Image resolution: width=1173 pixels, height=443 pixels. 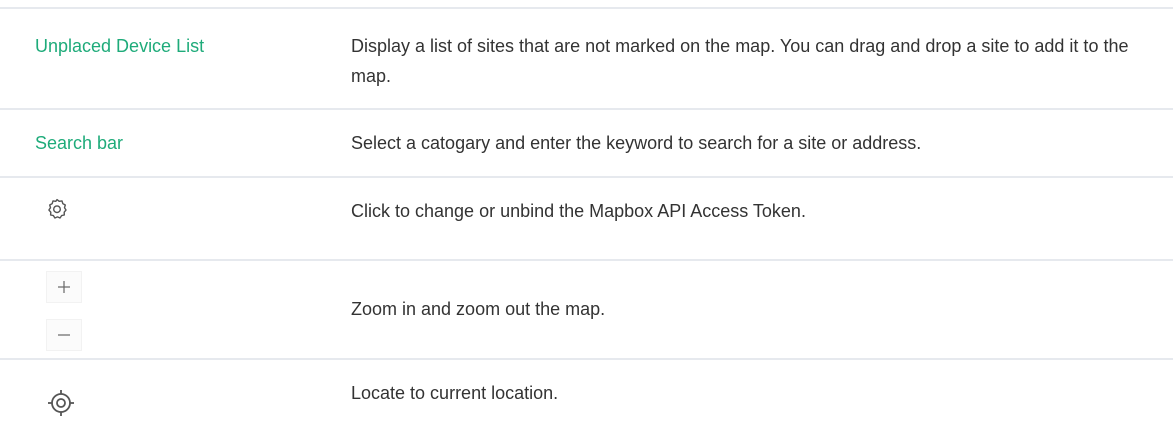 I want to click on description-locate: Locate to current location., so click(x=455, y=393).